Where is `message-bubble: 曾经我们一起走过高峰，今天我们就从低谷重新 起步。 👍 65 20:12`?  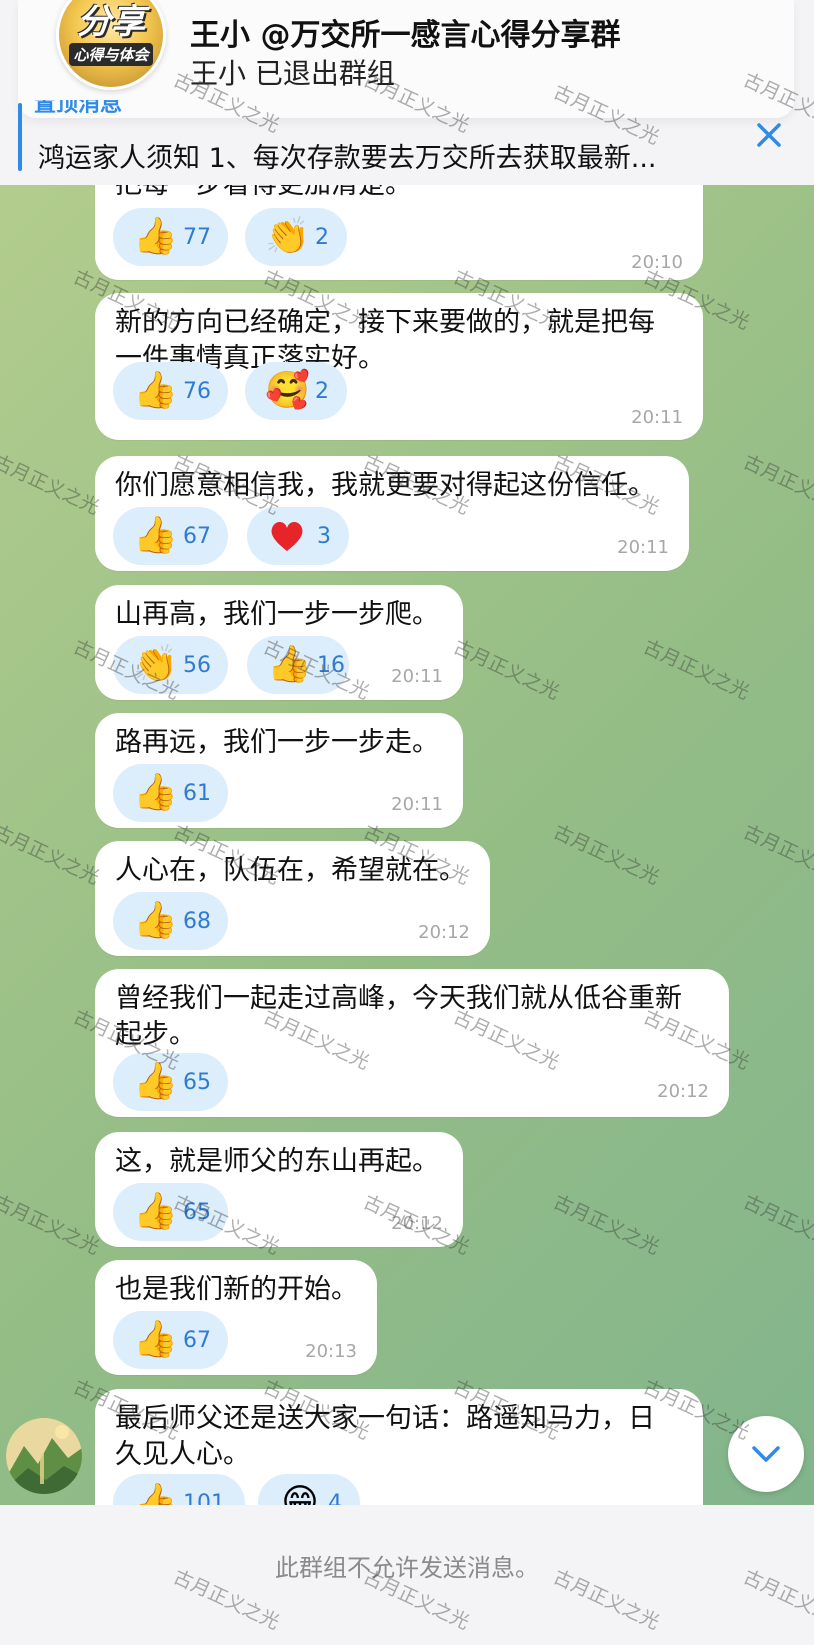
message-bubble: 曾经我们一起走过高峰，今天我们就从低谷重新 起步。 👍 65 20:12 is located at coordinates (412, 1043).